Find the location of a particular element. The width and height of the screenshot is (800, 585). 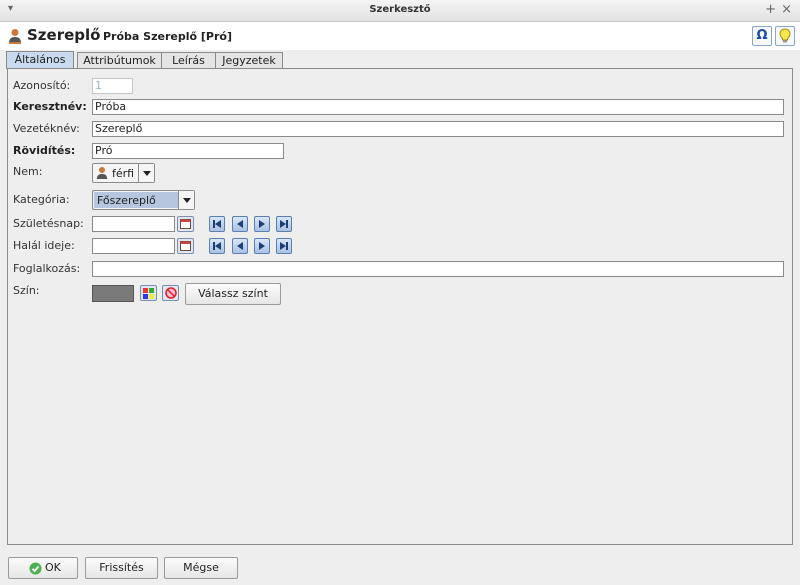

tab-attributumok: Attribútumok is located at coordinates (119, 60).